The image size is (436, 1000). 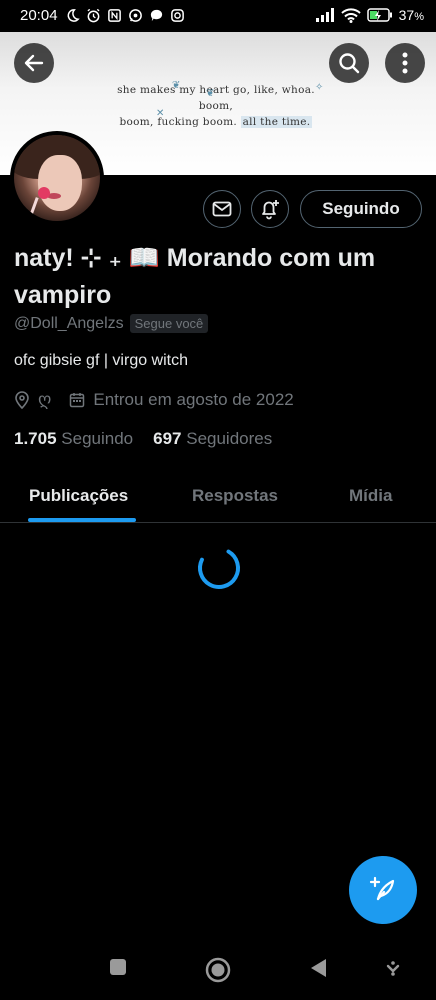 I want to click on follows-you-badge: Segue você, so click(x=169, y=323).